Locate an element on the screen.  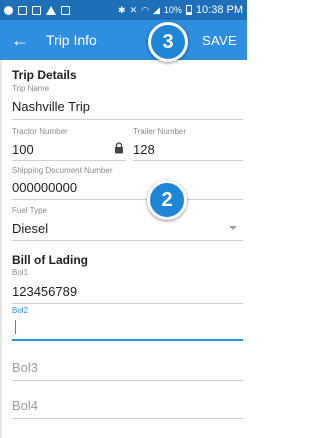
app-bar: ← Trip Info SAVE is located at coordinates (123, 40).